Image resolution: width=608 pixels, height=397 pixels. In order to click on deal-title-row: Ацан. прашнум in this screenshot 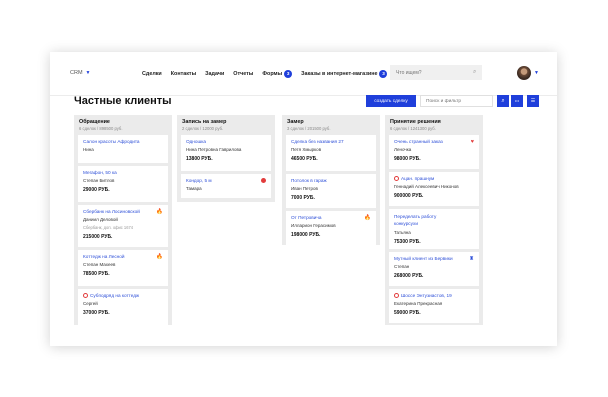, I will do `click(434, 178)`.